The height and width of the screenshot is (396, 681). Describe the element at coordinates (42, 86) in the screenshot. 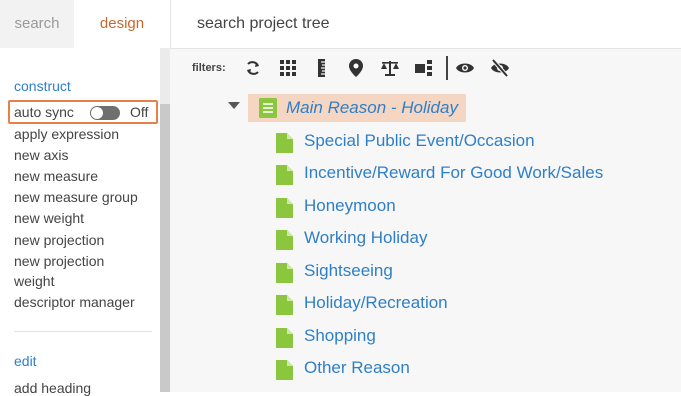

I see `section-construct: construct` at that location.